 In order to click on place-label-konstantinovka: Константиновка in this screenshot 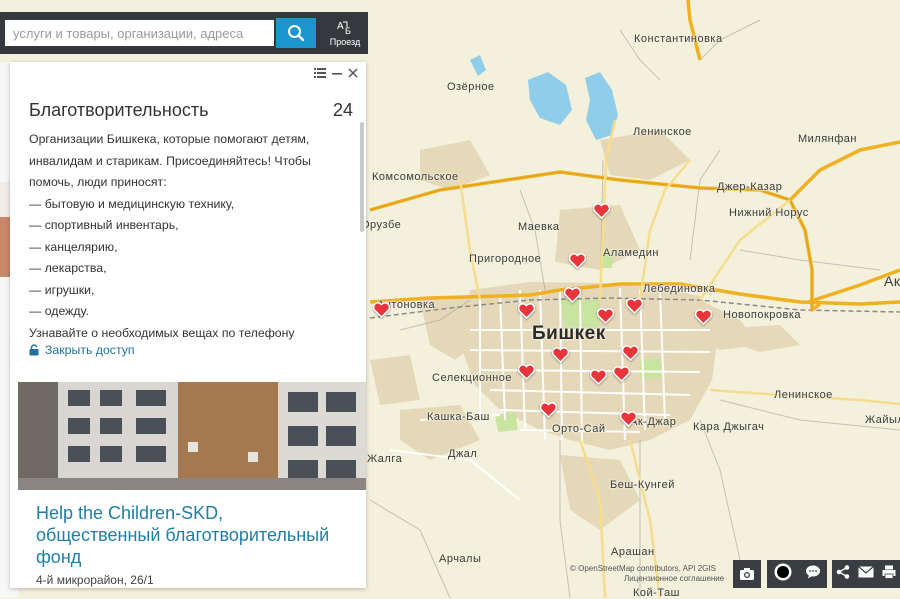, I will do `click(678, 39)`.